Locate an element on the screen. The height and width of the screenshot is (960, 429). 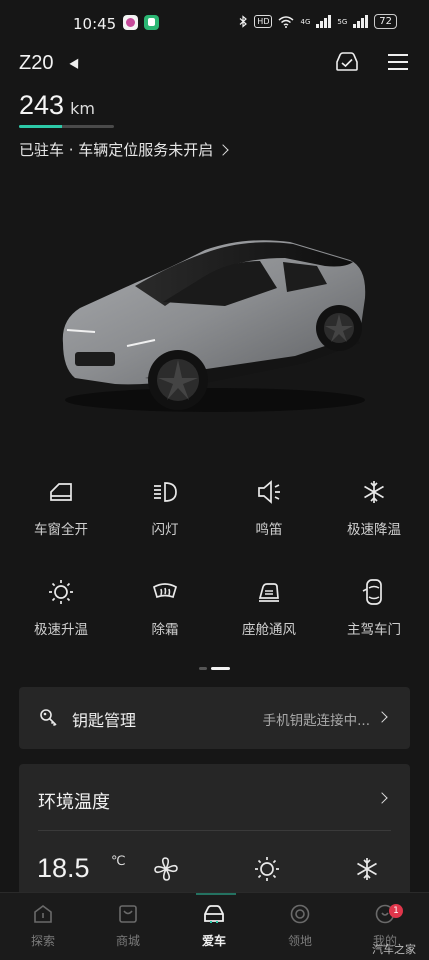
parking-status-link: 已驻车 · 车辆定位服务未开启 is located at coordinates (124, 149).